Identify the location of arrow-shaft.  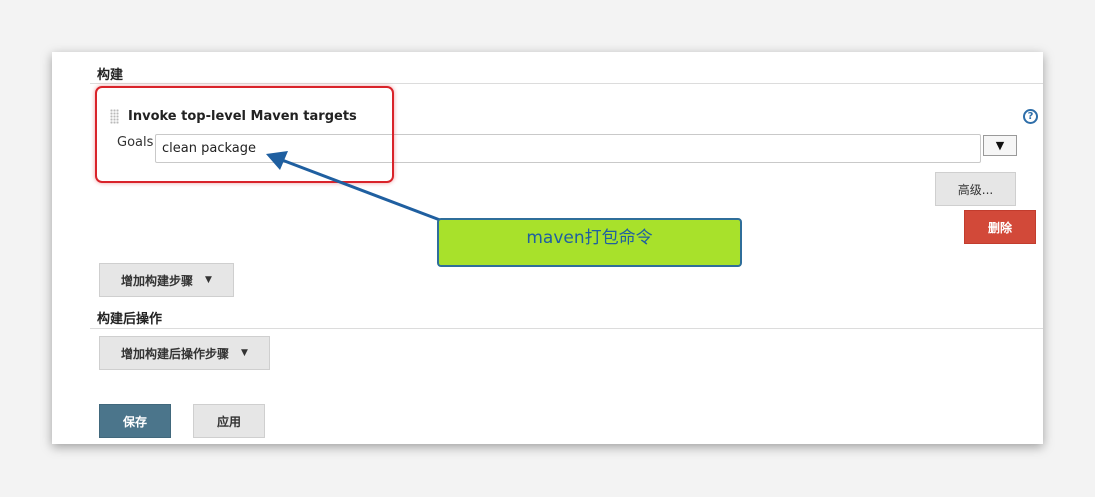
(361, 190).